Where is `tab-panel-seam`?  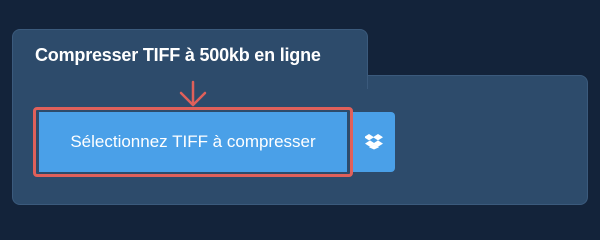
tab-panel-seam is located at coordinates (190, 76).